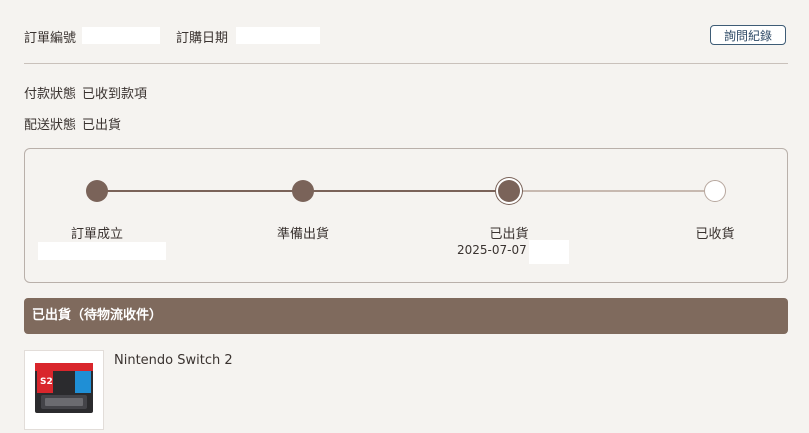 Image resolution: width=809 pixels, height=433 pixels. What do you see at coordinates (102, 251) in the screenshot?
I see `order-created-date-redacted` at bounding box center [102, 251].